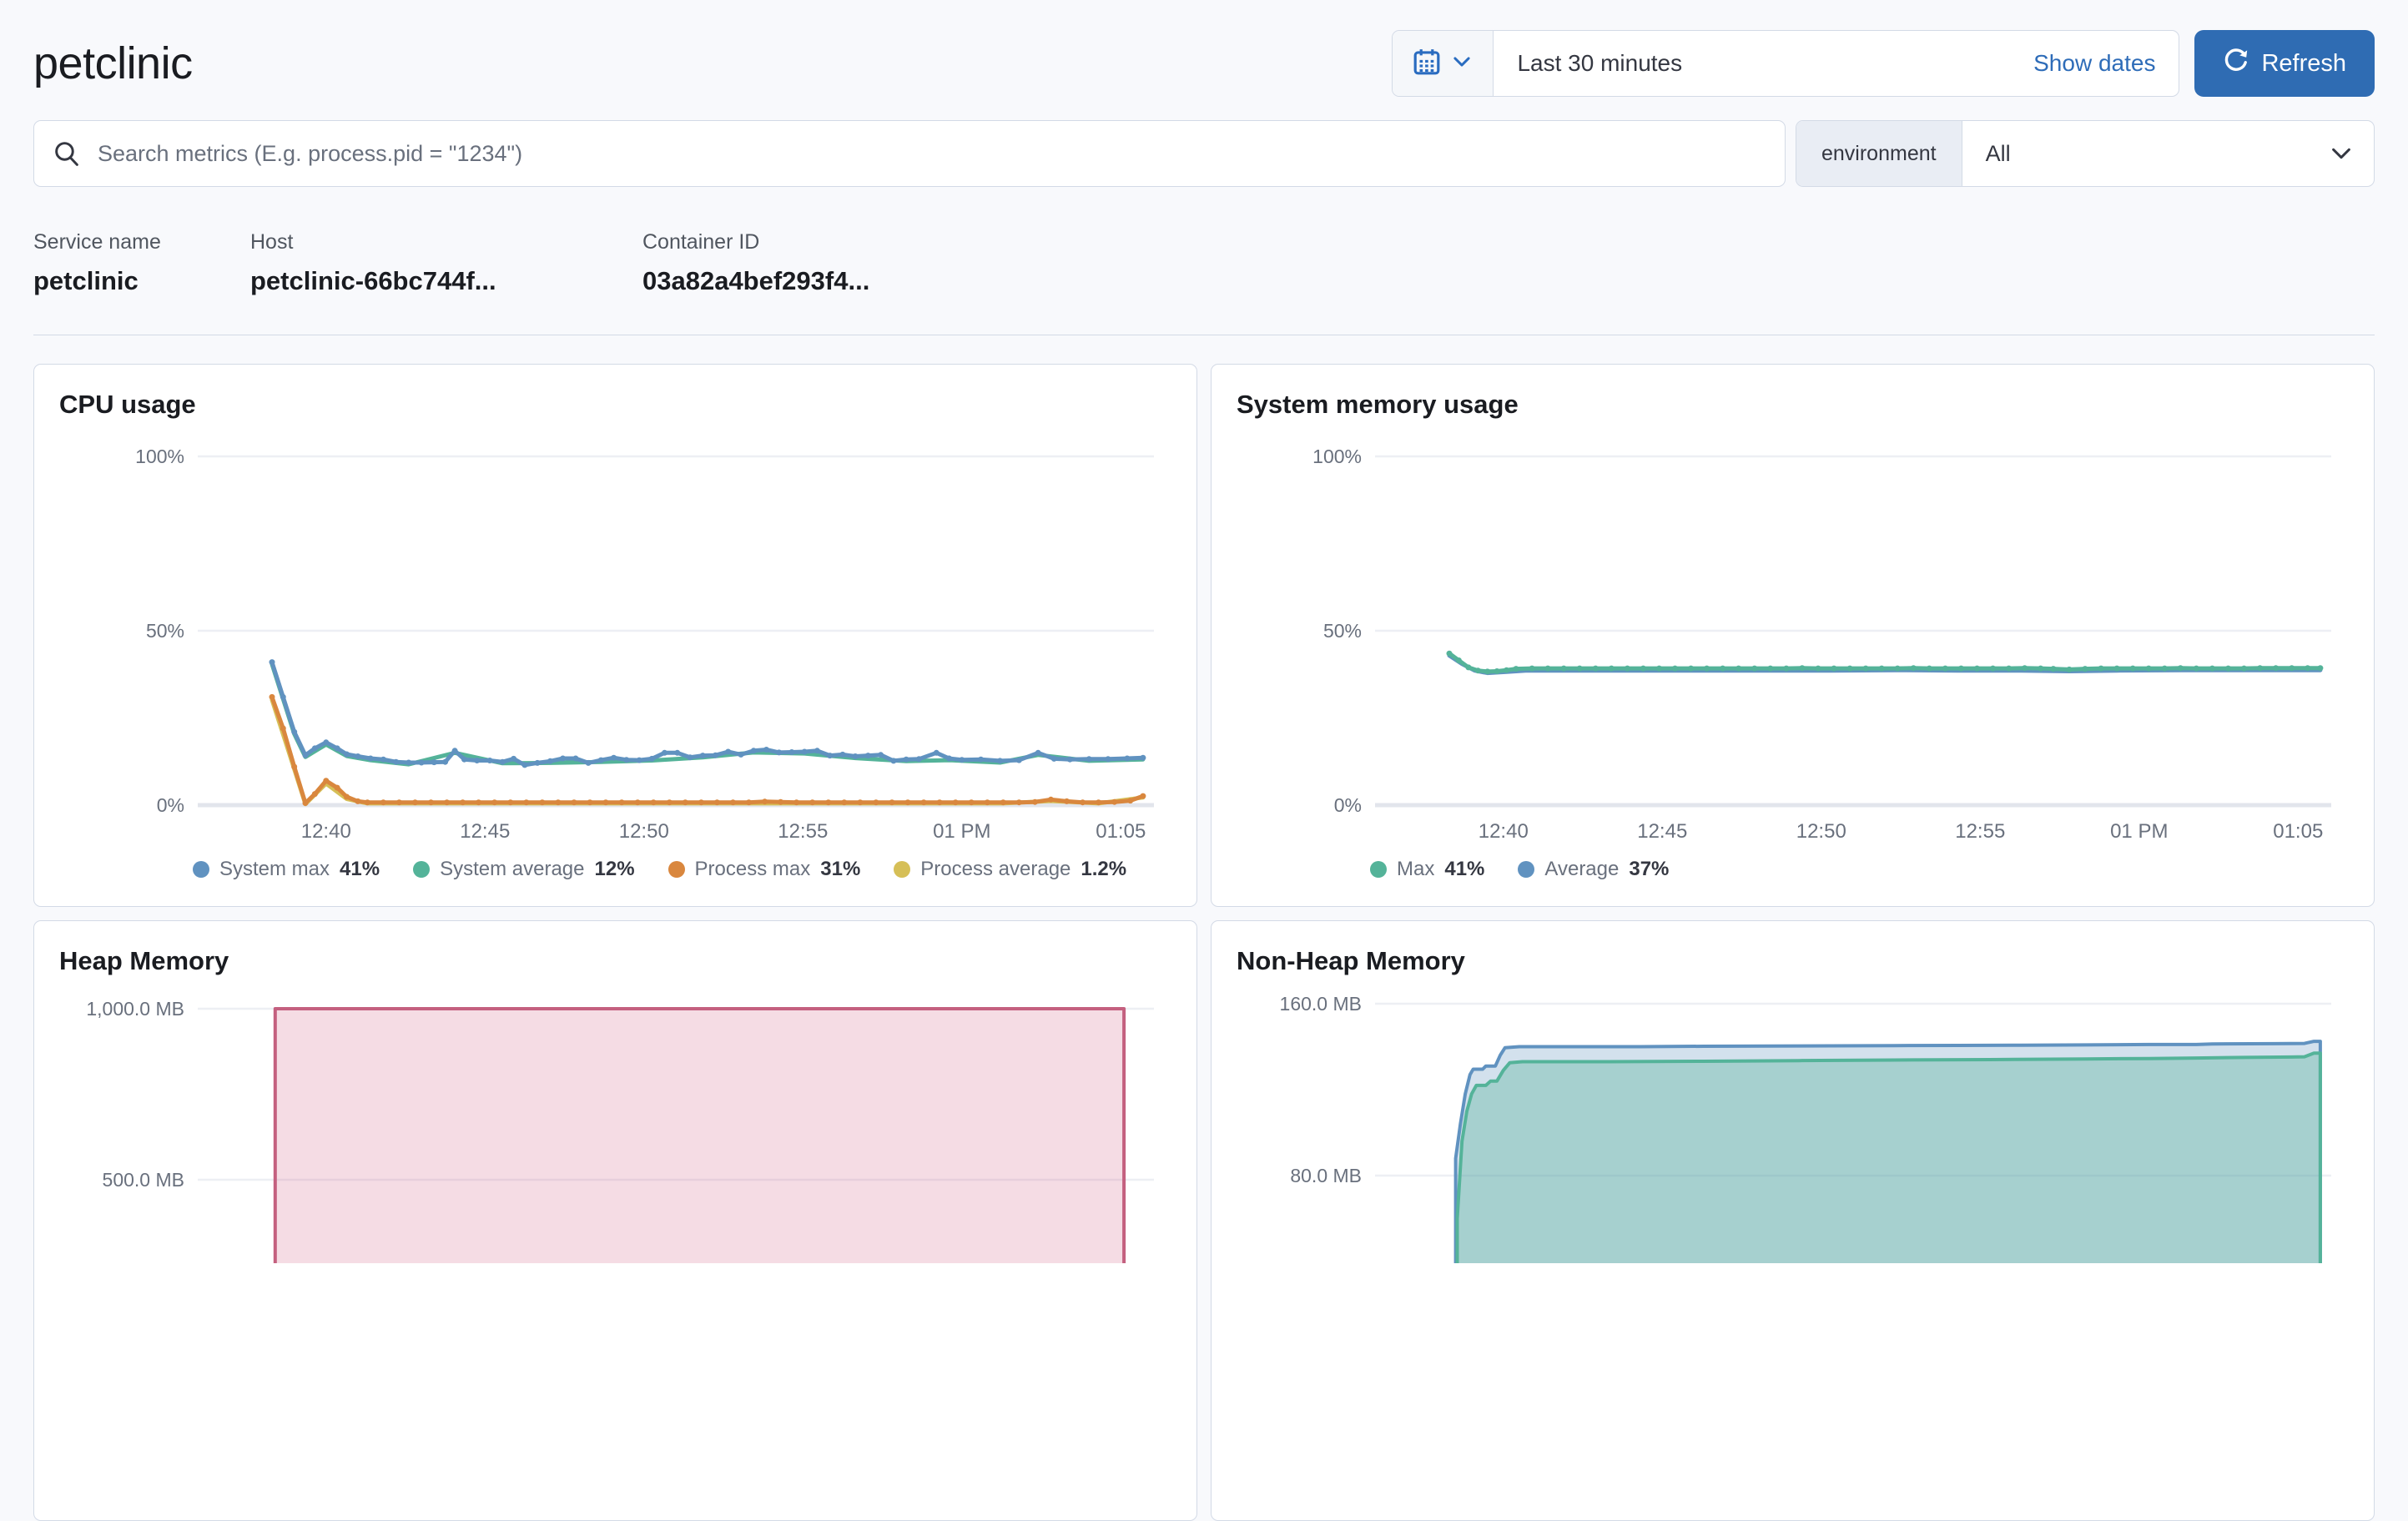 This screenshot has height=1521, width=2408. I want to click on legend-item: Process average 1.2%, so click(1010, 869).